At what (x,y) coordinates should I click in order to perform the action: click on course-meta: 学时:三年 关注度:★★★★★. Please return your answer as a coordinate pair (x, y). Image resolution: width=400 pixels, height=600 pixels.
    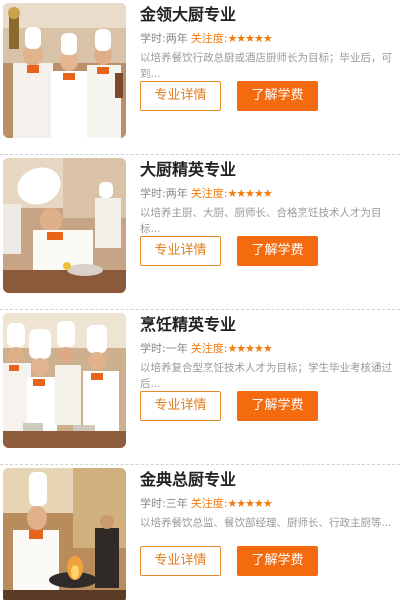
    Looking at the image, I should click on (268, 504).